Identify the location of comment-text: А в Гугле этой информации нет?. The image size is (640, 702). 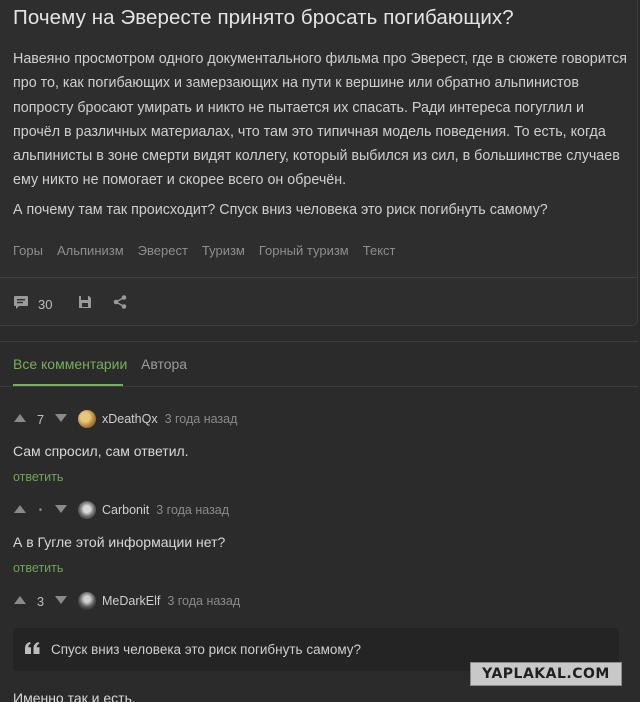
(119, 542).